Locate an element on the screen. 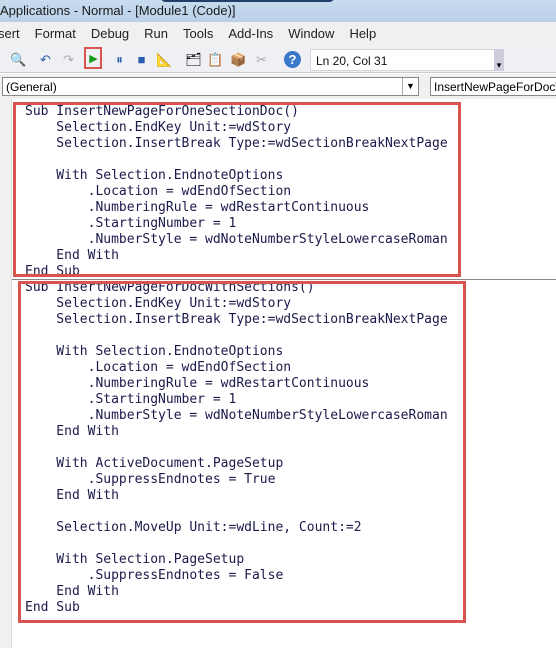 This screenshot has height=648, width=556. chevron-down-icon: ▼ is located at coordinates (410, 86).